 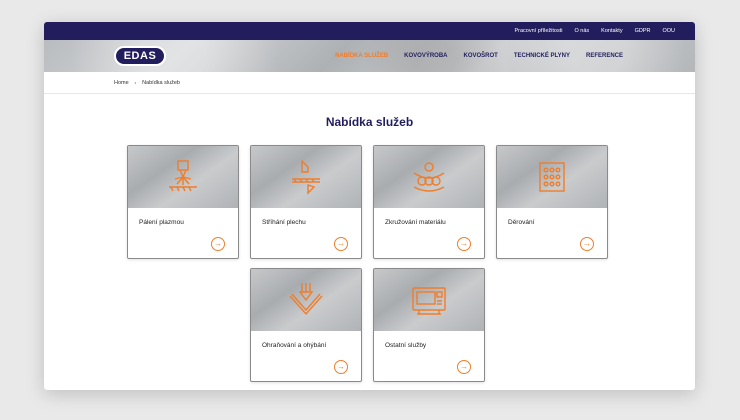 I want to click on topbar-link-careers: Pracovní příležitosti, so click(x=538, y=31).